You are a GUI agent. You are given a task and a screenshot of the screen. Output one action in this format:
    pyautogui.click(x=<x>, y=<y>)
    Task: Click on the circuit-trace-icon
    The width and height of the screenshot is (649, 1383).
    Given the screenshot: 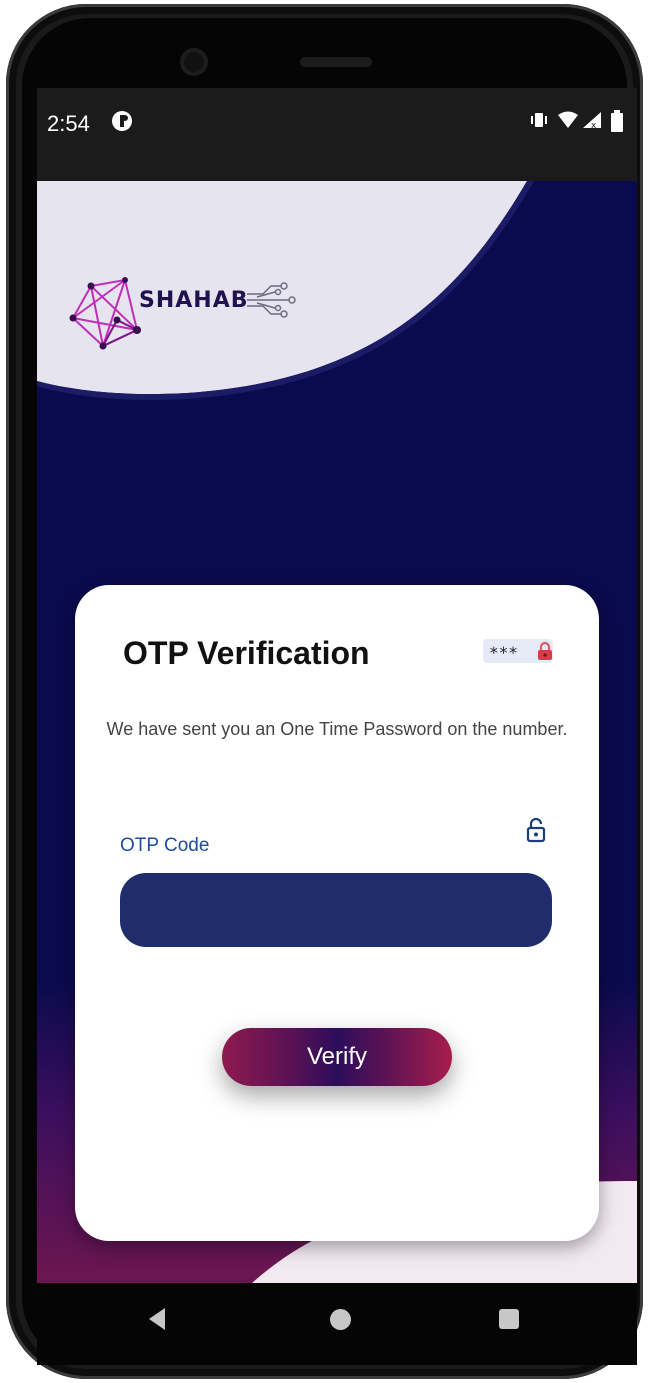 What is the action you would take?
    pyautogui.click(x=271, y=300)
    